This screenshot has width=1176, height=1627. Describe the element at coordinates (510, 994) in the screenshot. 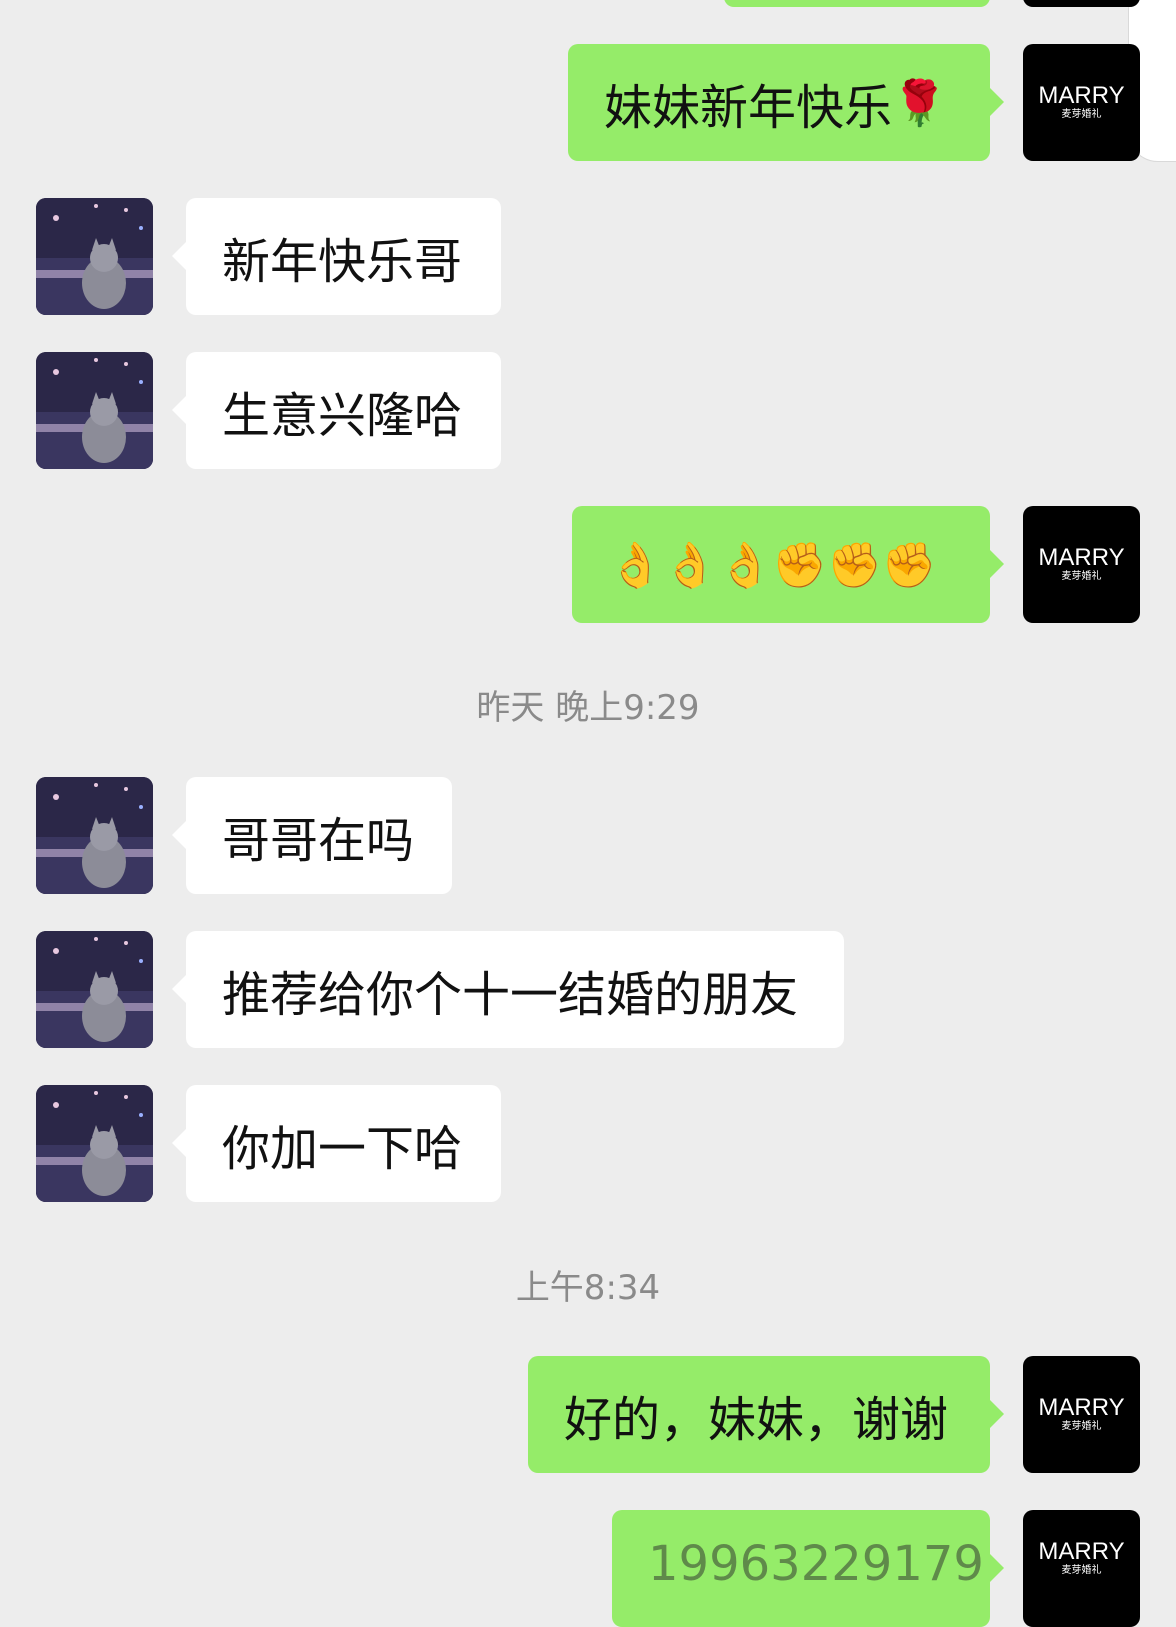

I see `message-text: 推荐给你个十一结婚的朋友` at that location.